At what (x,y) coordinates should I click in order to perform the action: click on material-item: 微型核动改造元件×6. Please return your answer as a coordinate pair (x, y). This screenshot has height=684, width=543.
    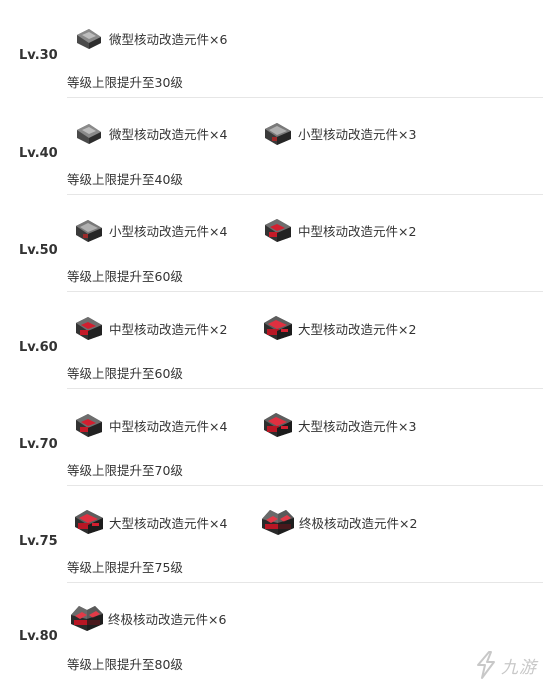
    Looking at the image, I should click on (150, 38).